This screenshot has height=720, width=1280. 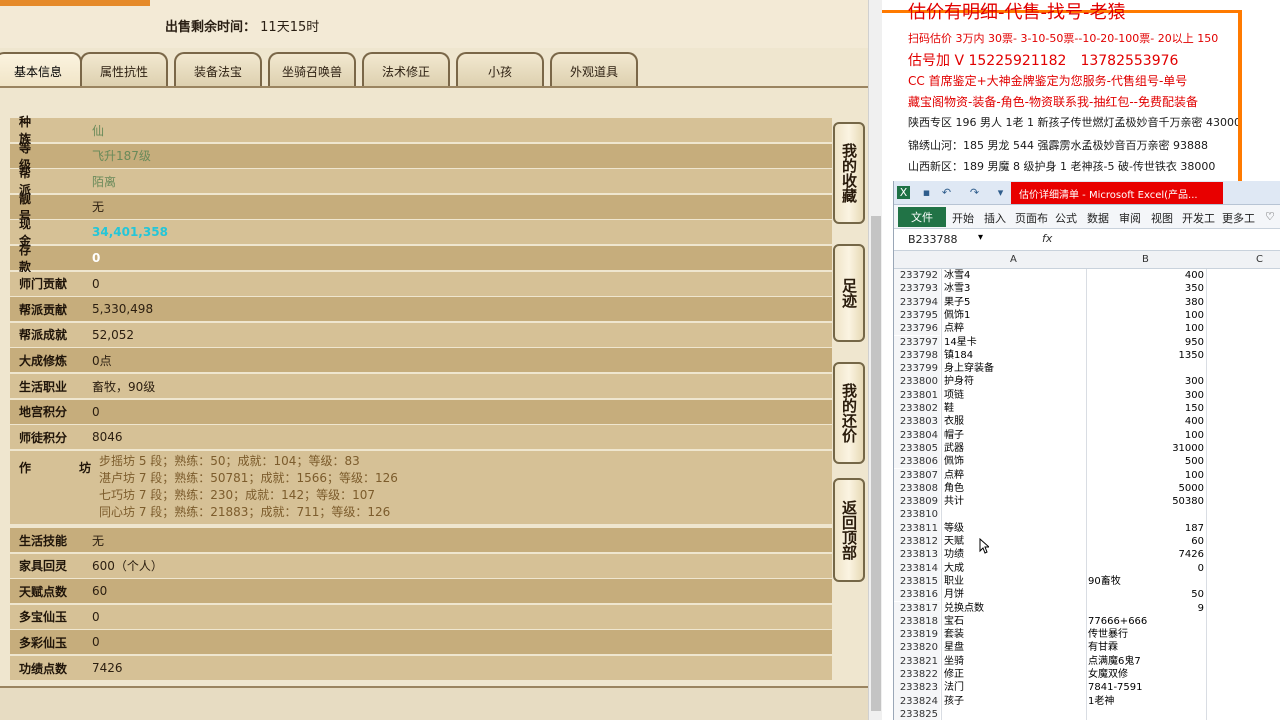 I want to click on sheet-row: 233819 套装 传世暴行, so click(x=1087, y=635).